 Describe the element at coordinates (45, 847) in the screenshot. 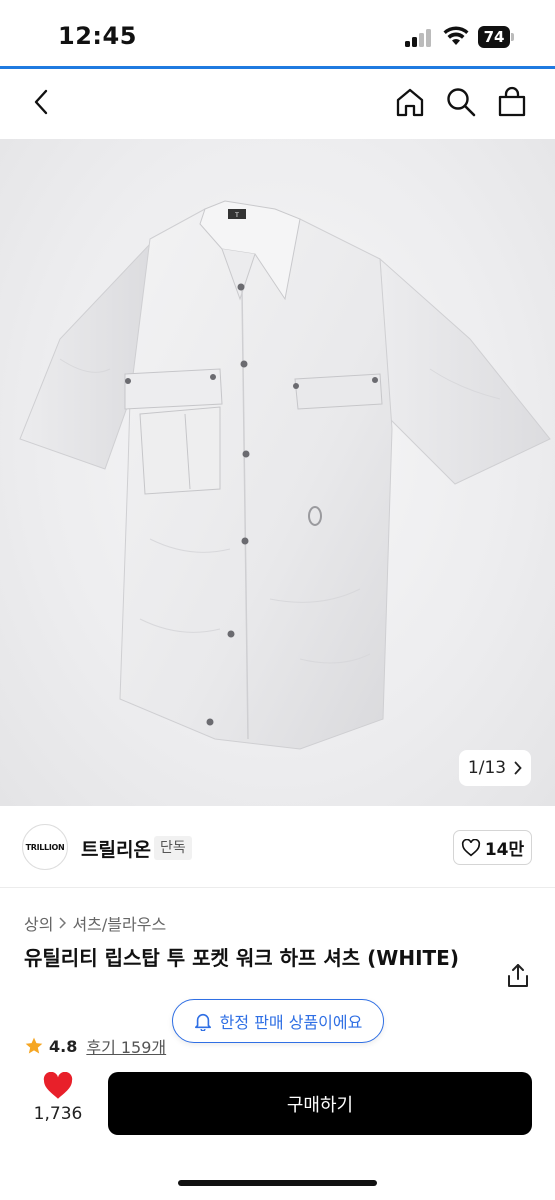

I see `brand-logo: TRILLION` at that location.